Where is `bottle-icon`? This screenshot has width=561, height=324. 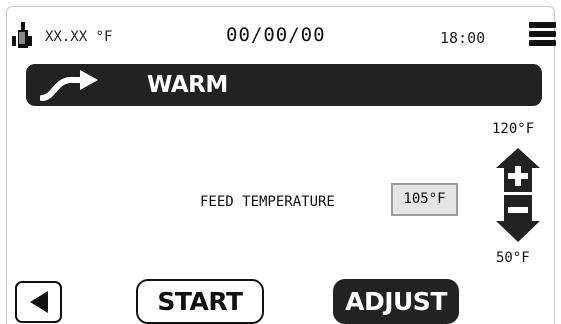
bottle-icon is located at coordinates (22, 35).